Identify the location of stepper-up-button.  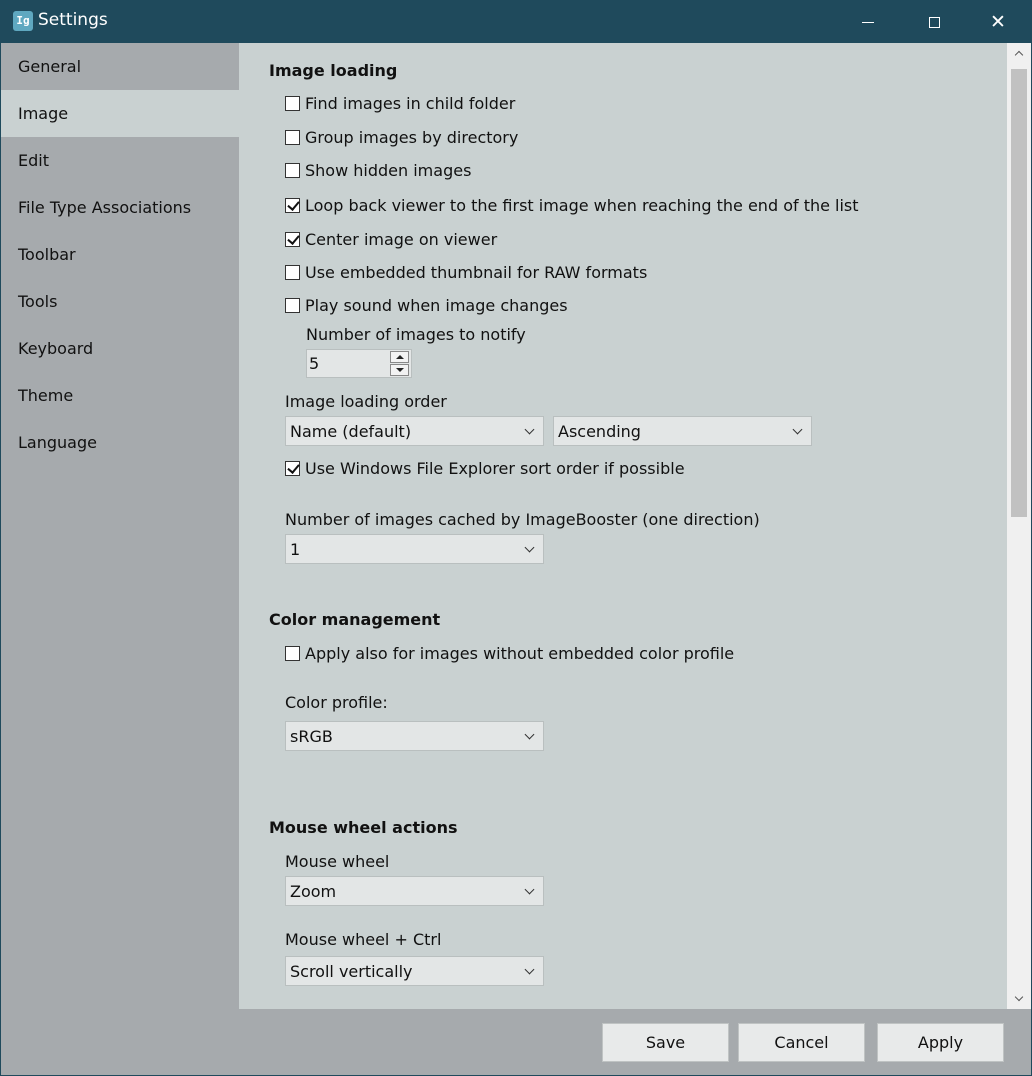
(399, 357).